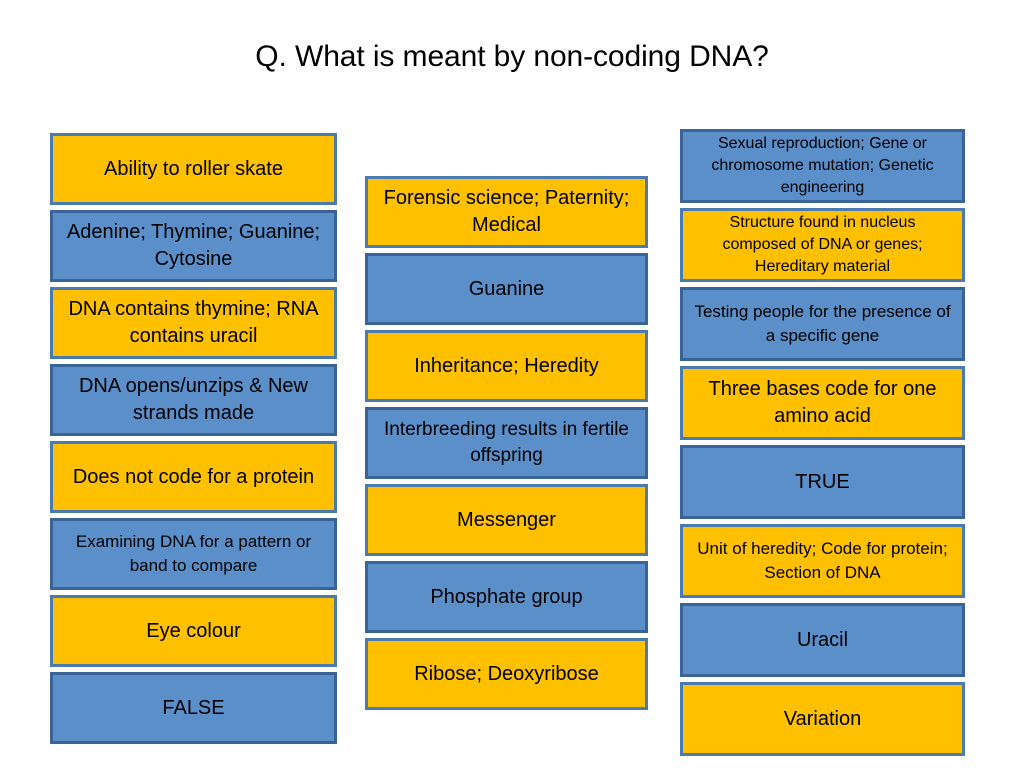  I want to click on answer-box-label: DNA opens/unzips & New strands made, so click(193, 399).